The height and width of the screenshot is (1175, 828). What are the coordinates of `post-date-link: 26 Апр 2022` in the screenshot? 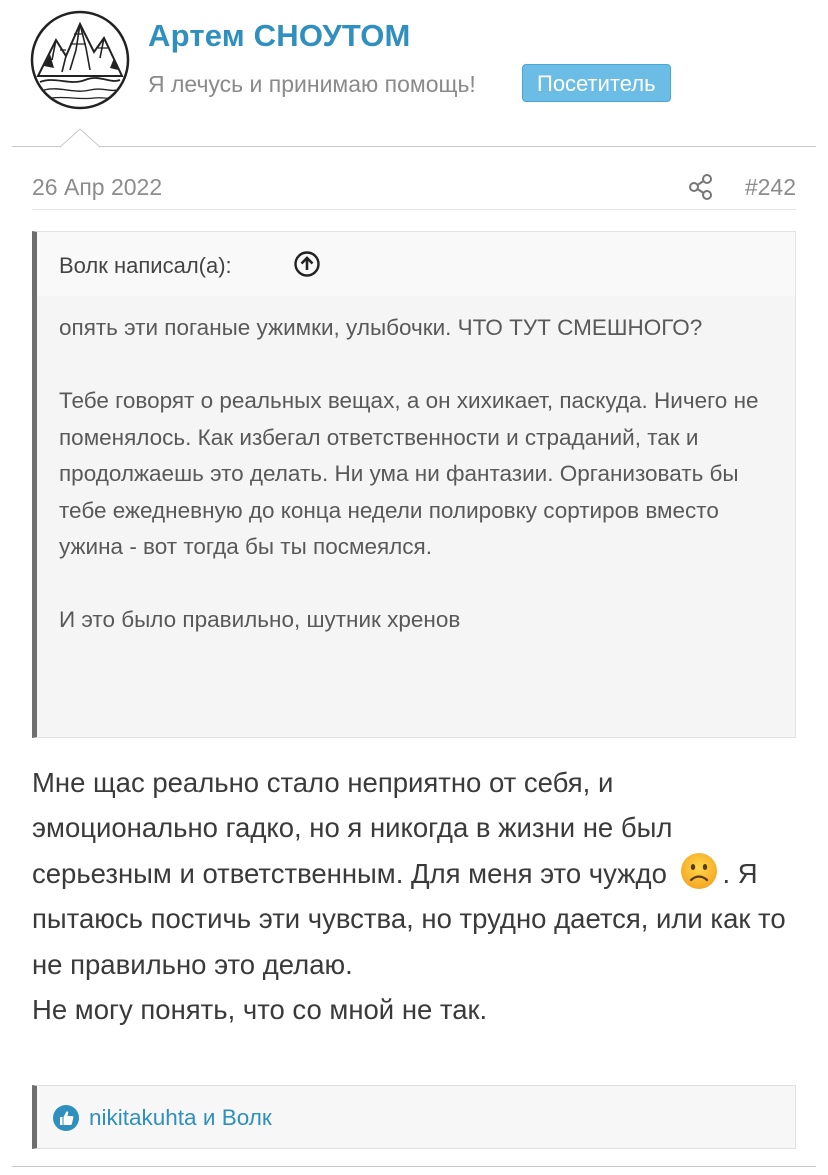 It's located at (97, 187).